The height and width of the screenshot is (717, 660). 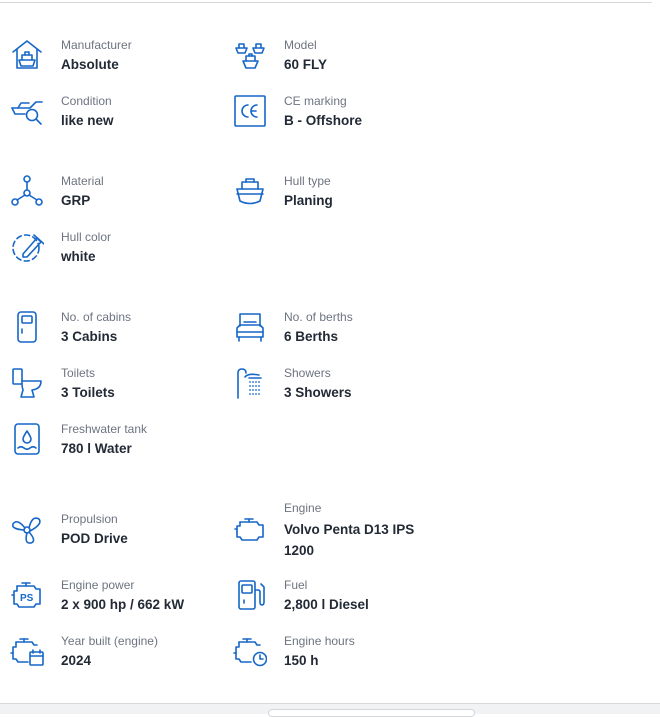 What do you see at coordinates (301, 660) in the screenshot?
I see `spec-value: 150 h` at bounding box center [301, 660].